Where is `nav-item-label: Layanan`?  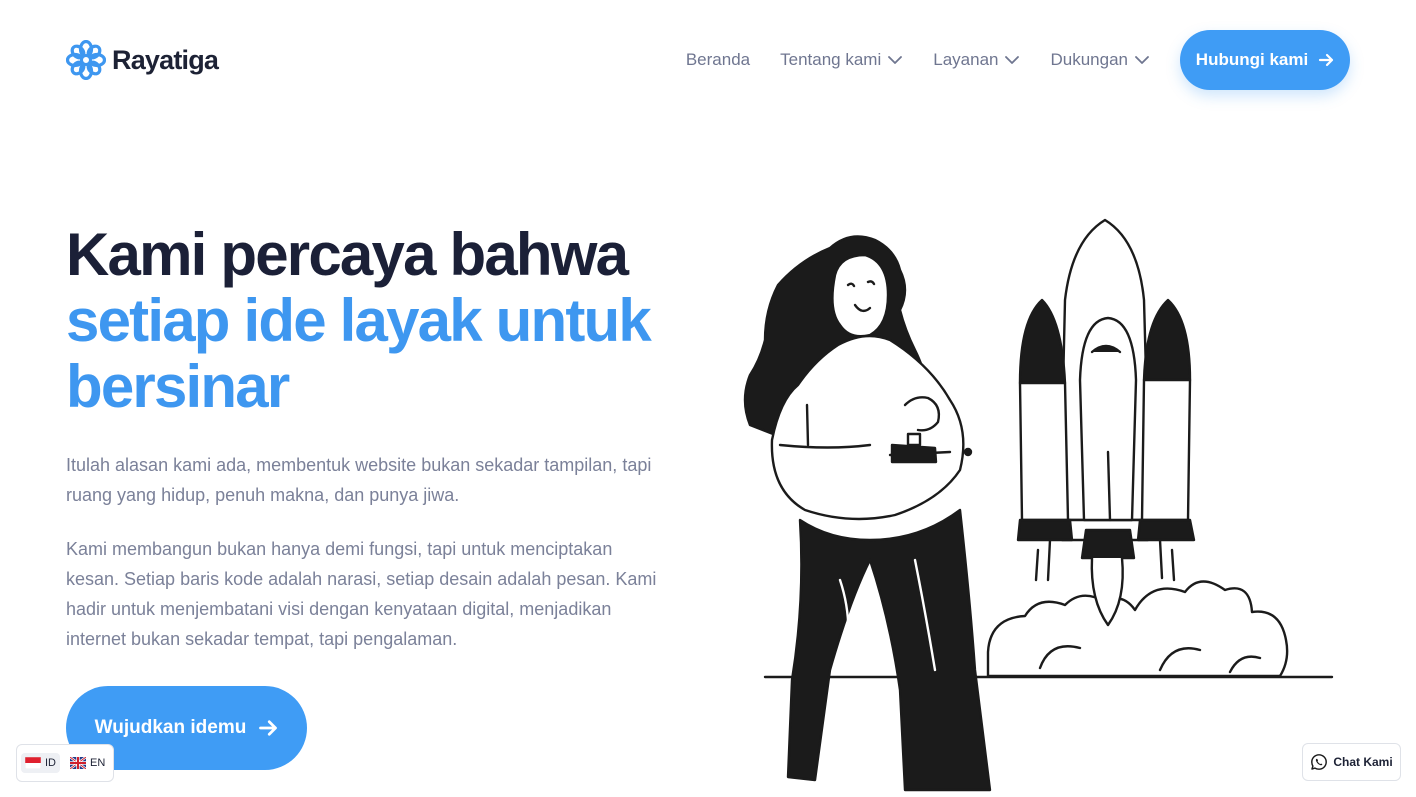
nav-item-label: Layanan is located at coordinates (966, 59).